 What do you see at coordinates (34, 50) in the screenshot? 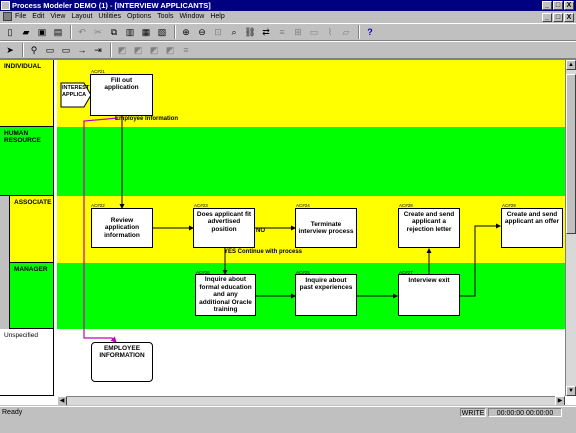
I see `actor-icon: ⚲` at bounding box center [34, 50].